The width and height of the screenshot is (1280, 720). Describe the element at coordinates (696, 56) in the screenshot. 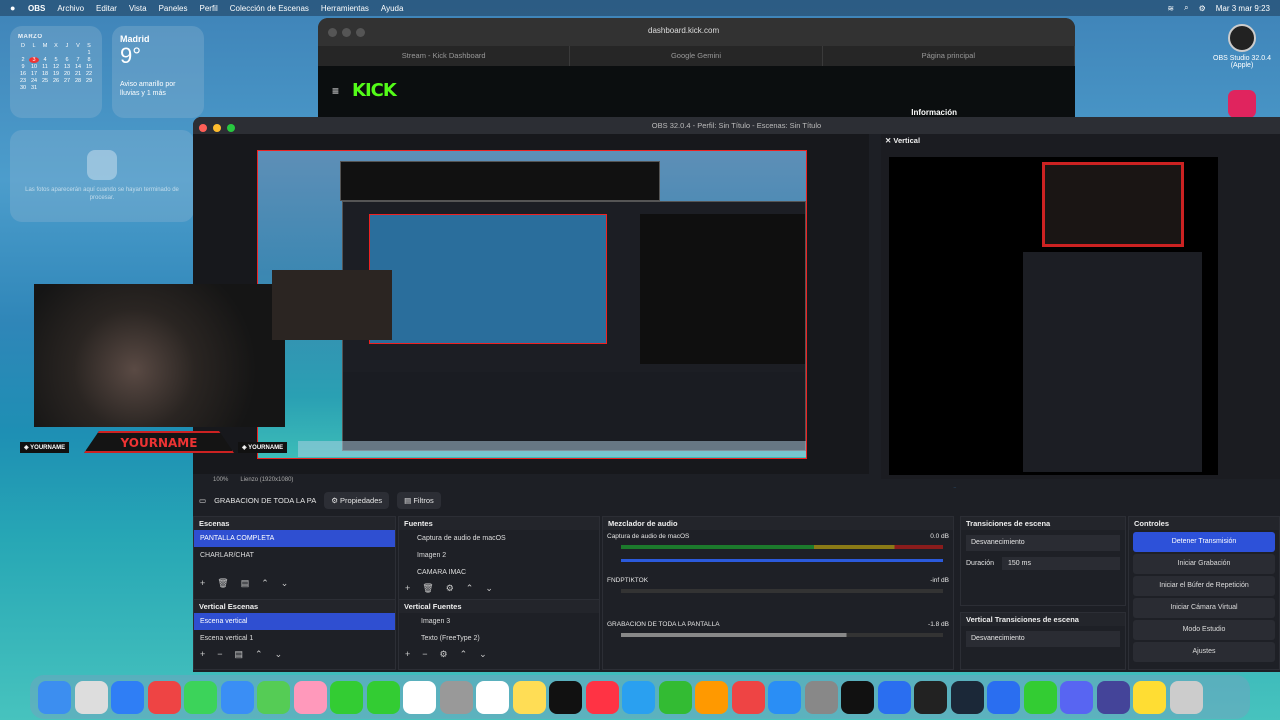

I see `tab-gemini: Google Gemini` at that location.